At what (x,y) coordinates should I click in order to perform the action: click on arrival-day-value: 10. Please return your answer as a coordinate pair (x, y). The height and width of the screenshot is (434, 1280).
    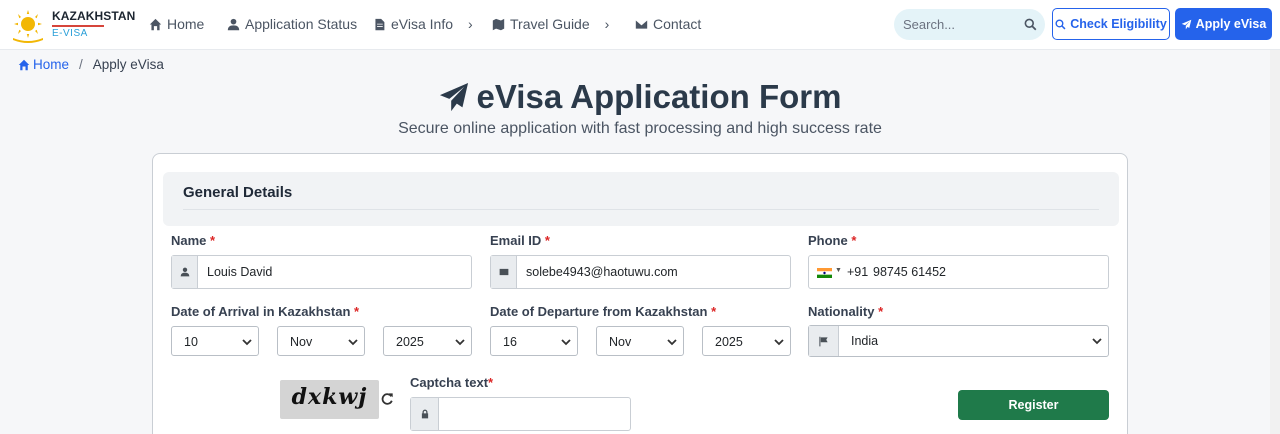
    Looking at the image, I should click on (191, 342).